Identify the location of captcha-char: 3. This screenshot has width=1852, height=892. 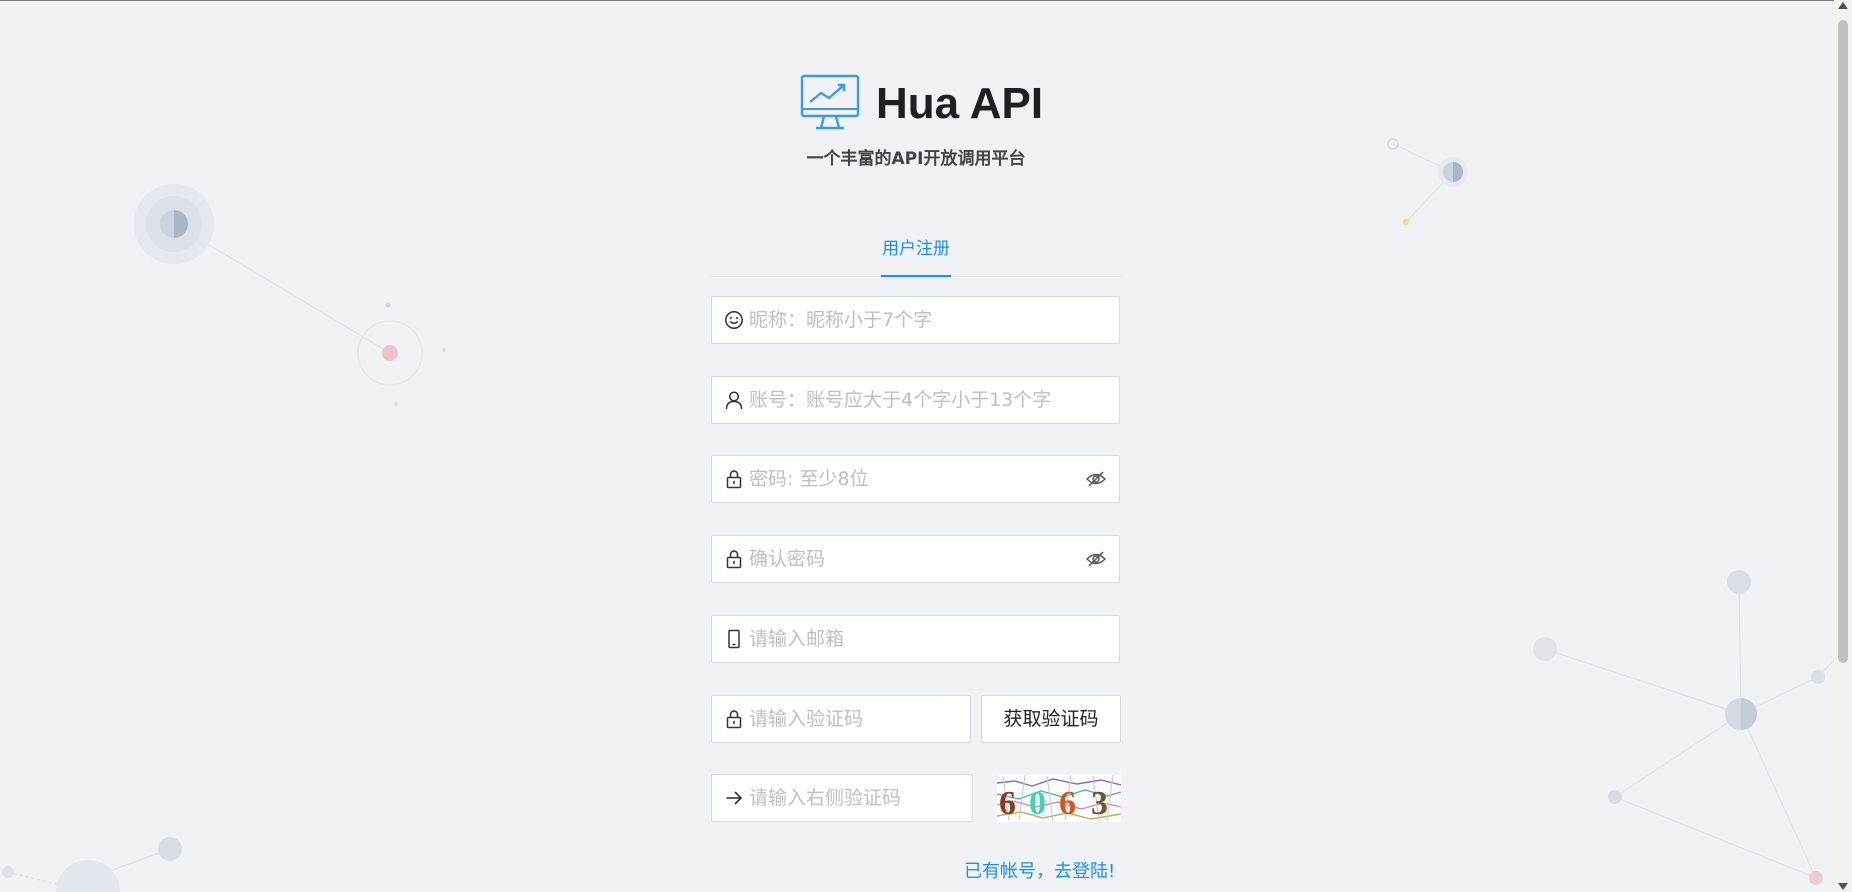
(1099, 803).